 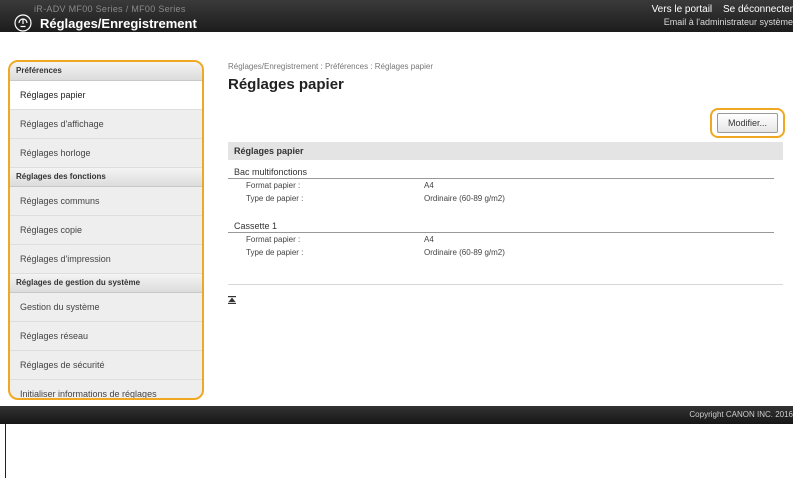 I want to click on divider, so click(x=505, y=284).